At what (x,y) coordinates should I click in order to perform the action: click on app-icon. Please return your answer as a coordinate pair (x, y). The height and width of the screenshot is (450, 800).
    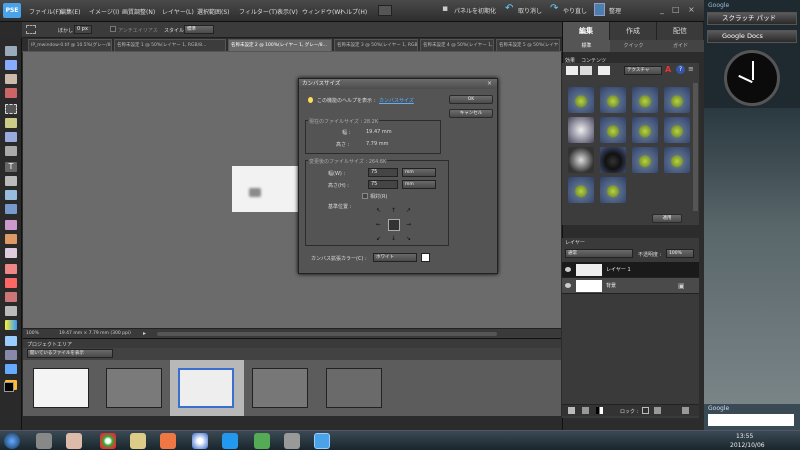
    Looking at the image, I should click on (292, 441).